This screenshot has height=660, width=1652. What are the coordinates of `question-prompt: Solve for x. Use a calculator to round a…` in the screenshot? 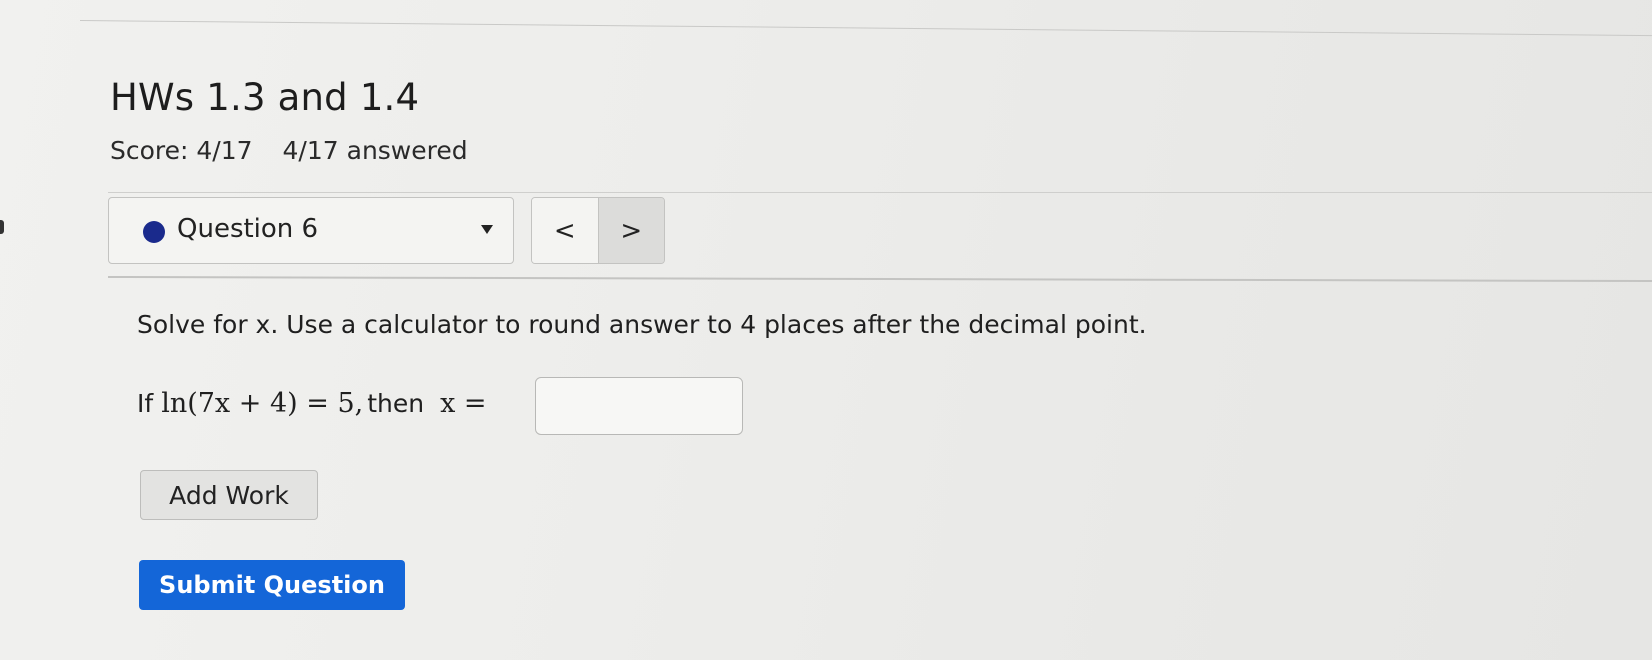 It's located at (642, 324).